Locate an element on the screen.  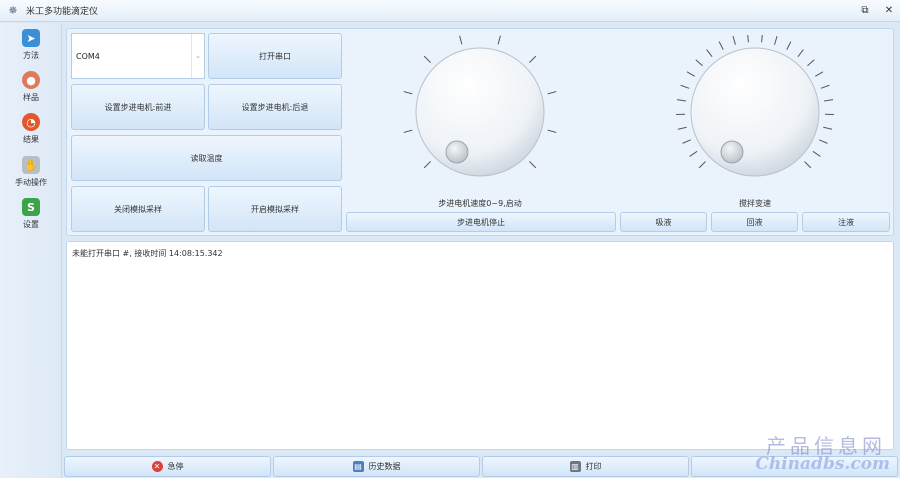
watermark: 产品信息网 Chinadbs.com is located at coordinates (815, 454).